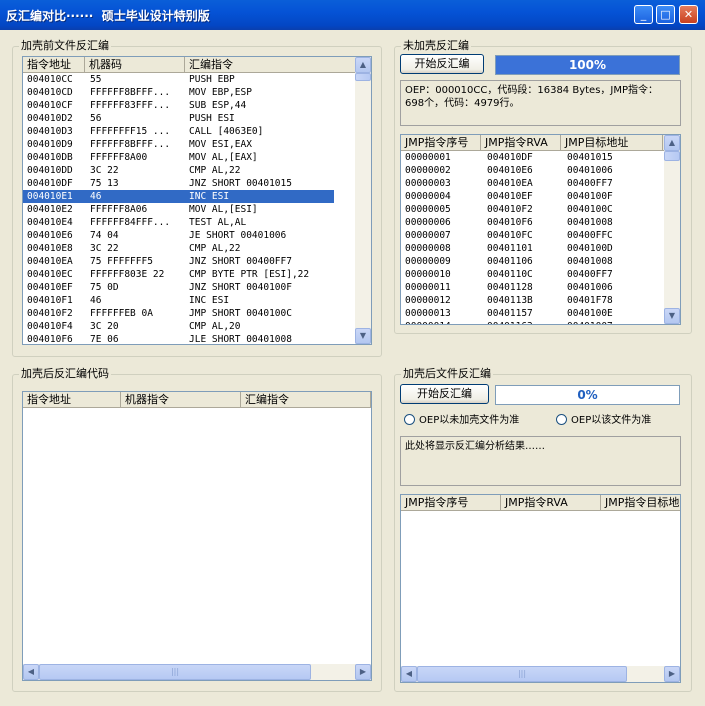 The image size is (705, 706). Describe the element at coordinates (178, 287) in the screenshot. I see `table-row: 004010EF 75 0D JNZ SHORT 0040100F` at that location.